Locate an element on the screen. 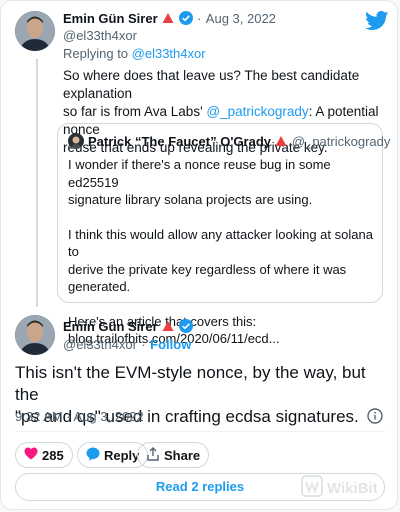  divider is located at coordinates (200, 431).